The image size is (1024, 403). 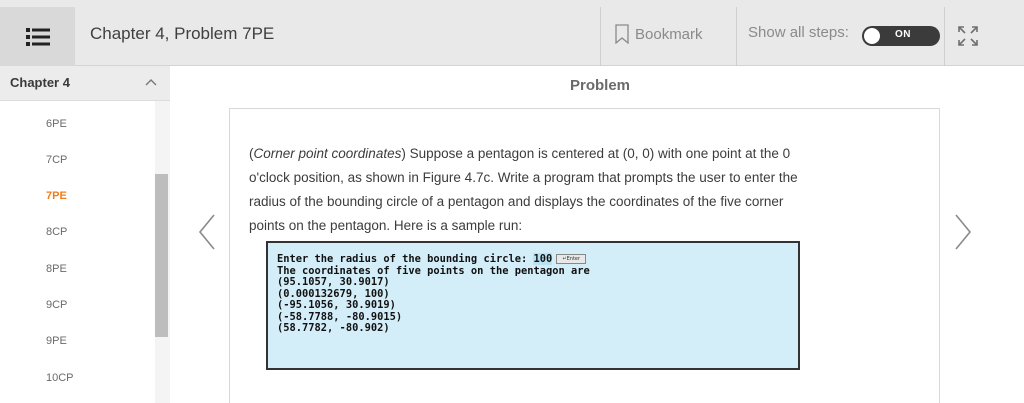 I want to click on list-menu-icon, so click(x=37, y=36).